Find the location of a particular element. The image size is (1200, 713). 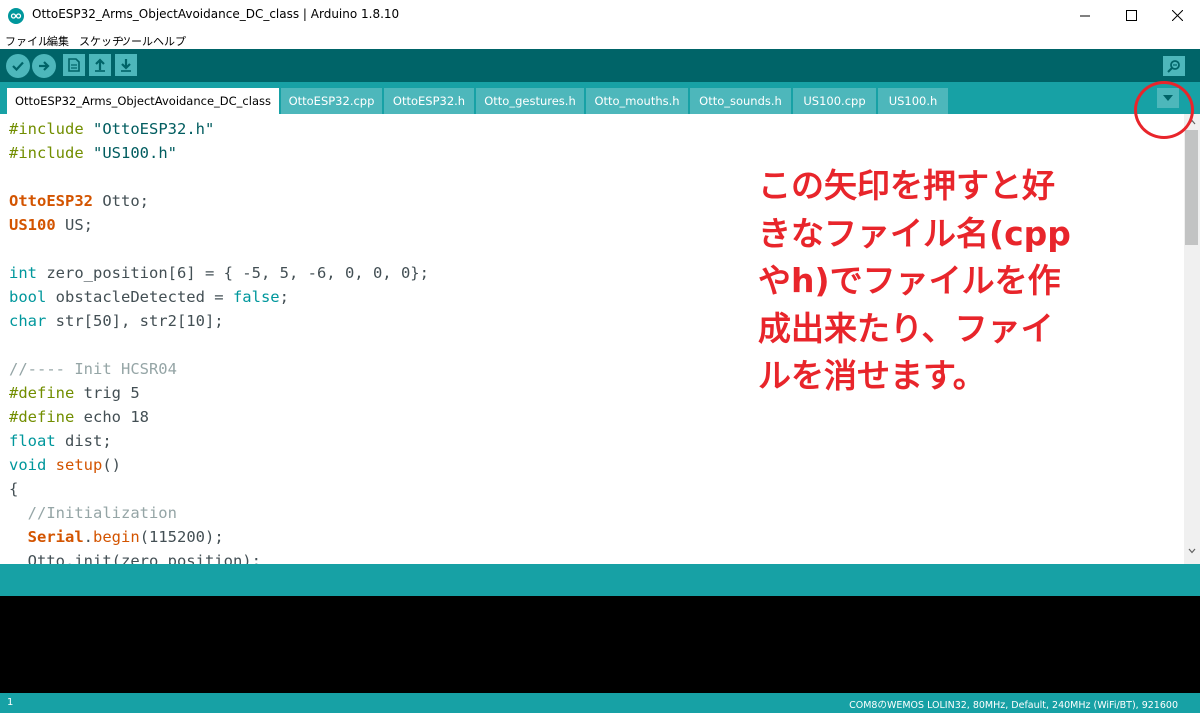

verify-button is located at coordinates (18, 66).